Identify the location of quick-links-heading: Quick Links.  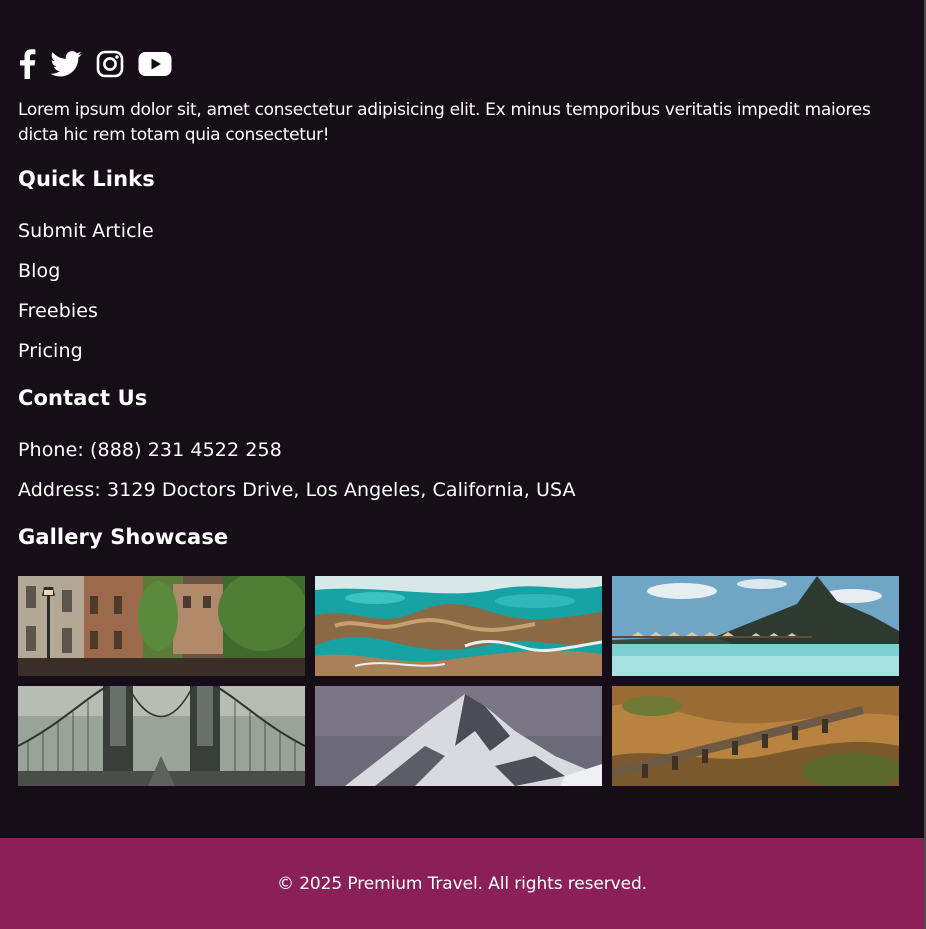
(86, 179).